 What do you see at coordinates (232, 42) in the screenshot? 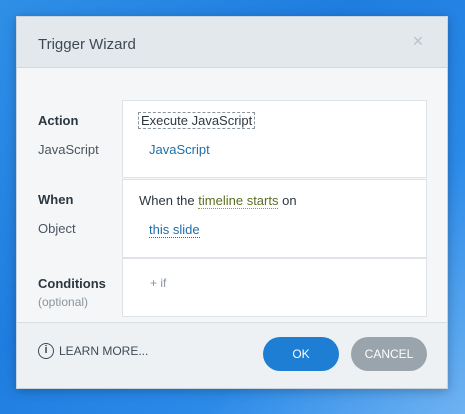
I see `title-bar: Trigger Wizard ×` at bounding box center [232, 42].